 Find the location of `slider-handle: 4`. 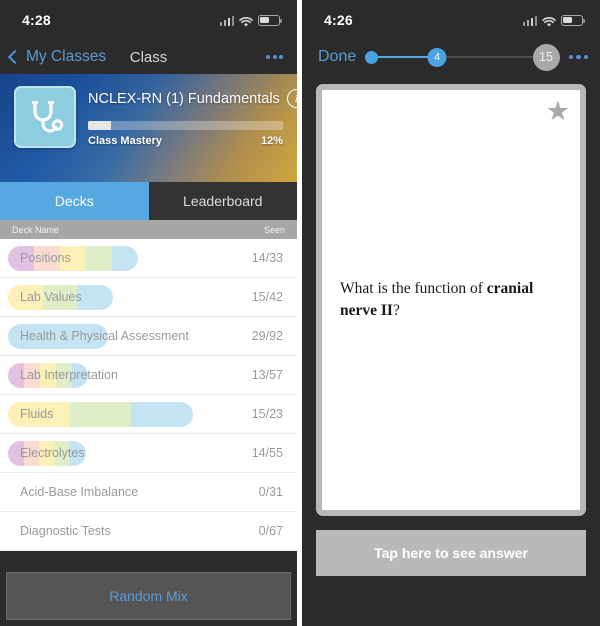

slider-handle: 4 is located at coordinates (437, 57).